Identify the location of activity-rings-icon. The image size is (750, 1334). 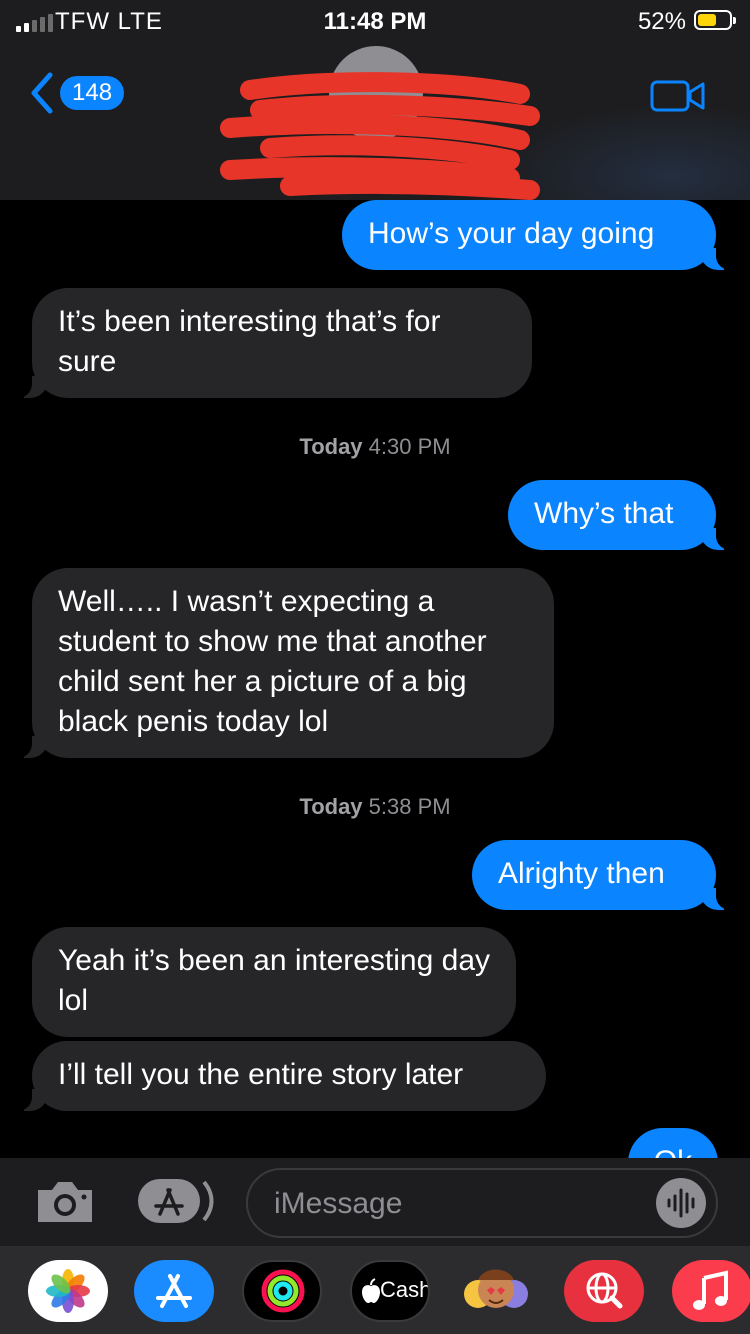
(283, 1291).